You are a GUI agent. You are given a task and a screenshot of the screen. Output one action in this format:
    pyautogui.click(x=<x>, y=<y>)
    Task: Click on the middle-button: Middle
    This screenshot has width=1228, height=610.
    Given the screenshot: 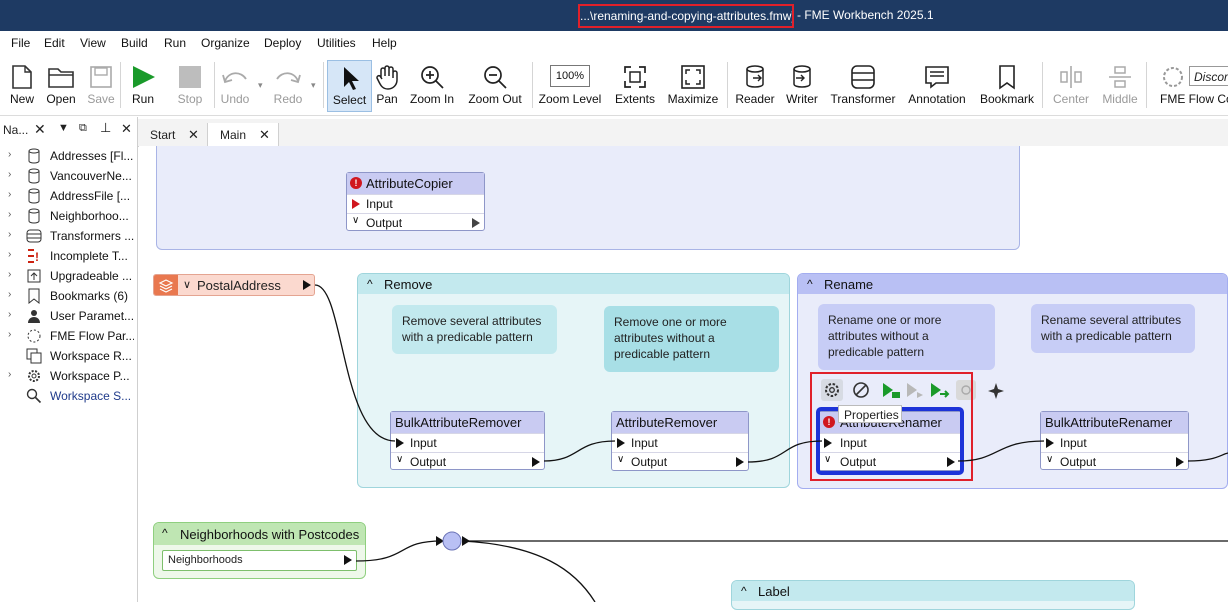 What is the action you would take?
    pyautogui.click(x=1120, y=86)
    